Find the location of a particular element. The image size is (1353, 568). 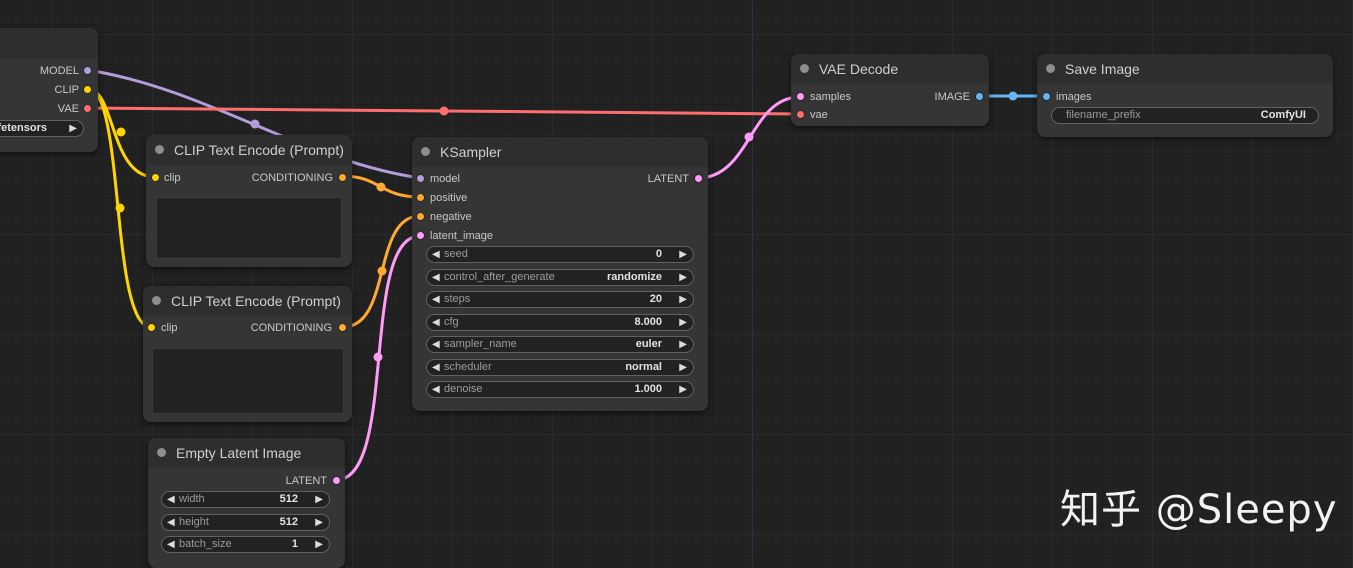

output-label-latent: LATENT is located at coordinates (668, 179).